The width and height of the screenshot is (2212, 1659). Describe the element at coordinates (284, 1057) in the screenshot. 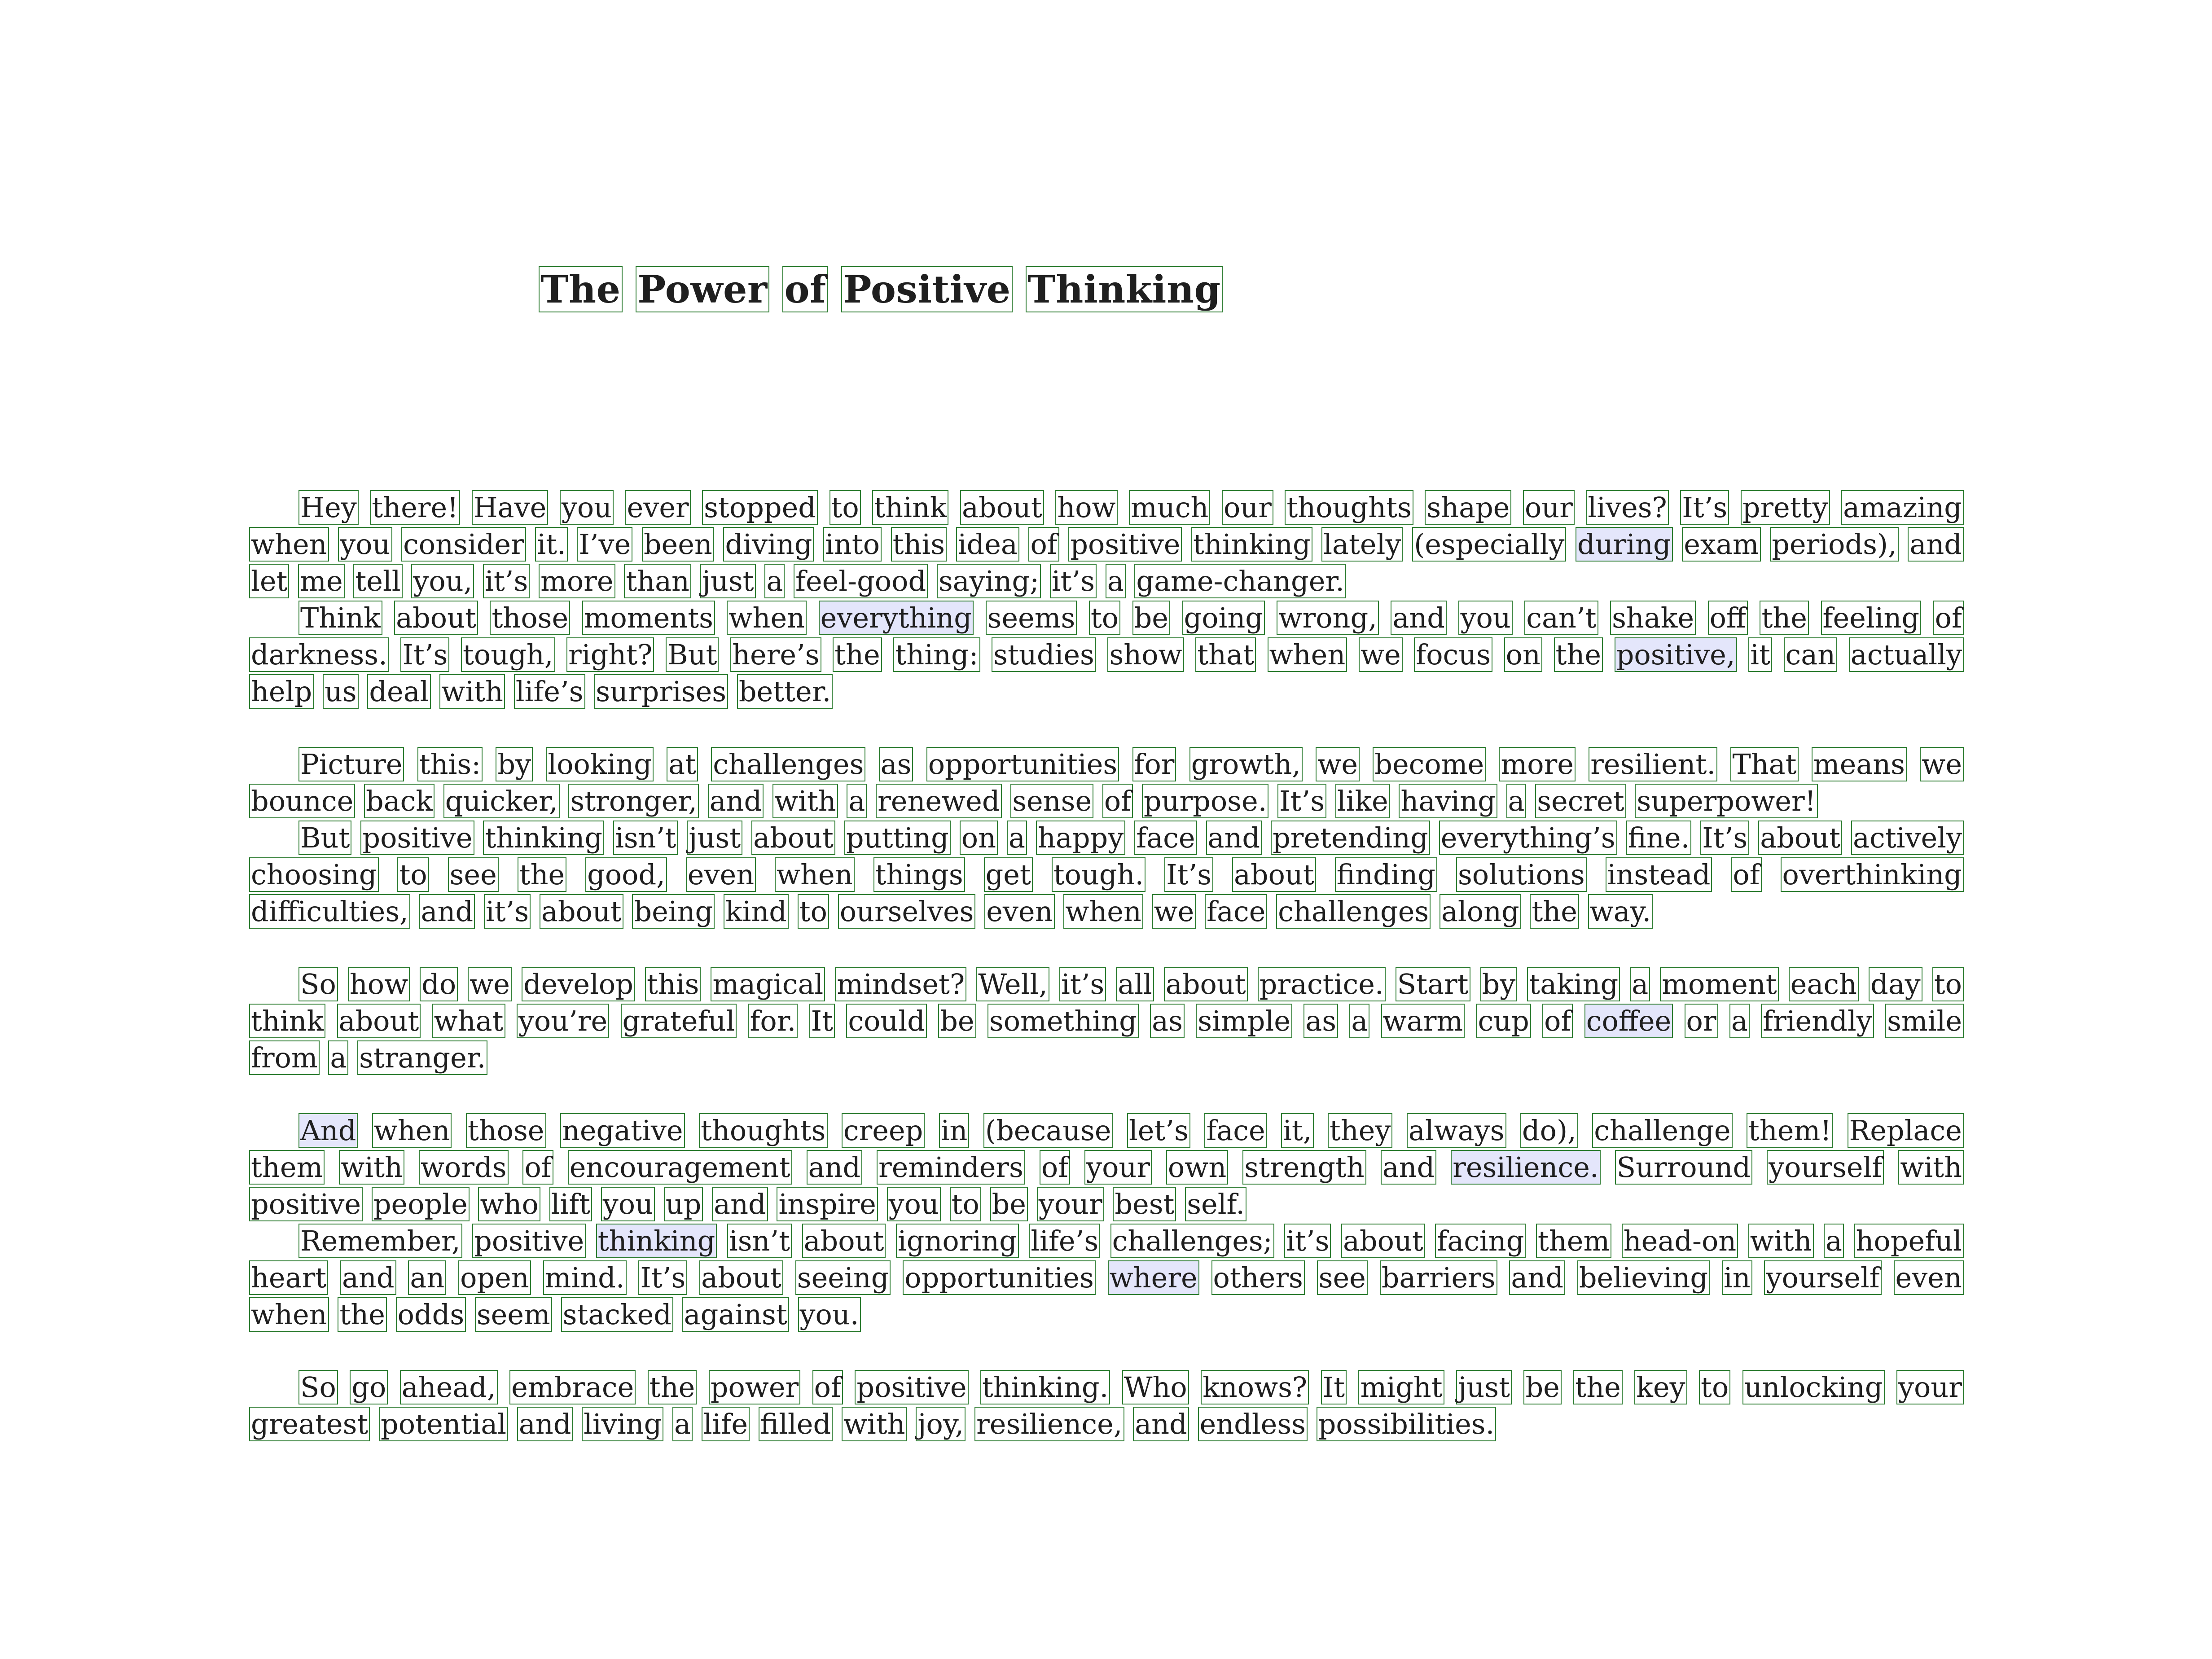

I see `word: from` at that location.